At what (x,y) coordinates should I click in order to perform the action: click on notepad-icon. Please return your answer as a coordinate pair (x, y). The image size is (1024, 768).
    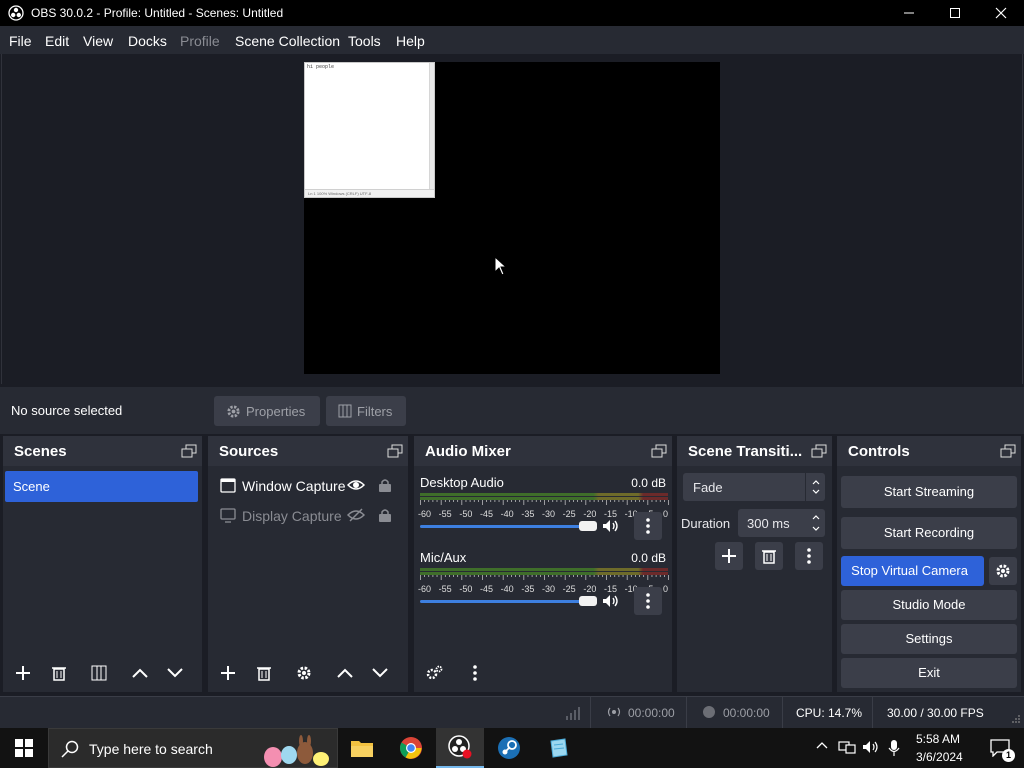
    Looking at the image, I should click on (558, 748).